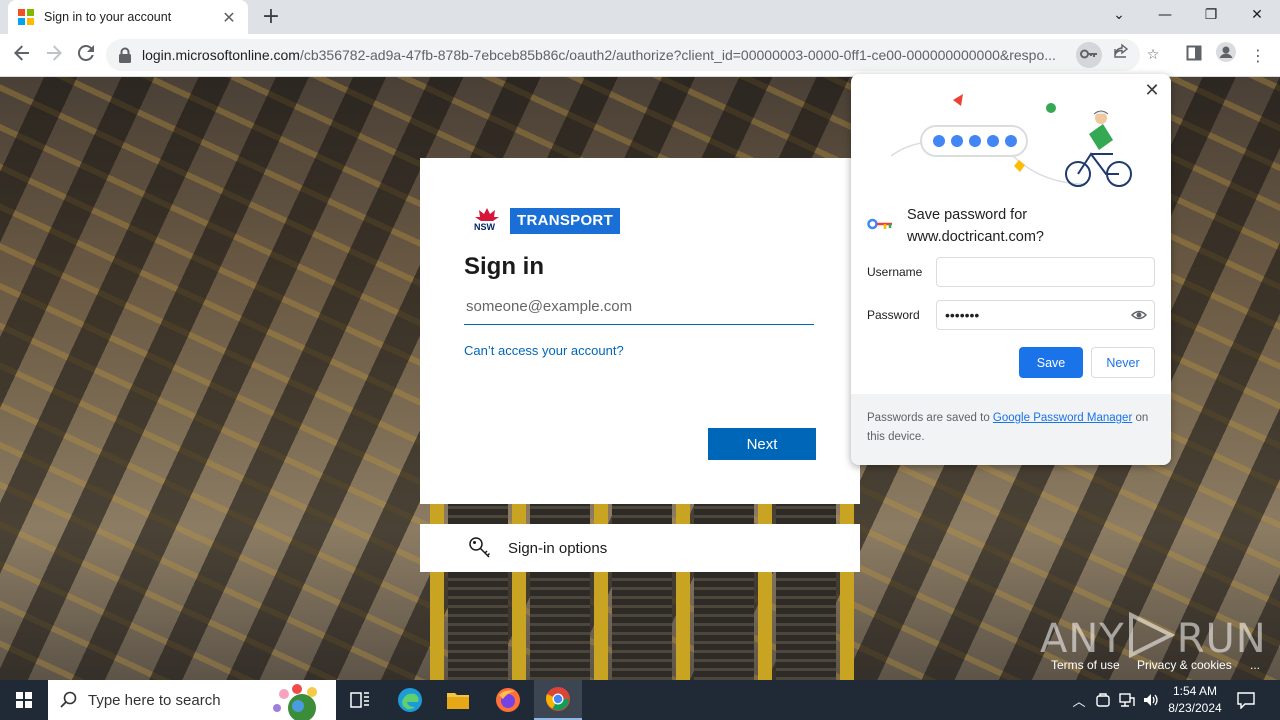 This screenshot has height=720, width=1280. Describe the element at coordinates (1194, 56) in the screenshot. I see `side-panel-icon` at that location.